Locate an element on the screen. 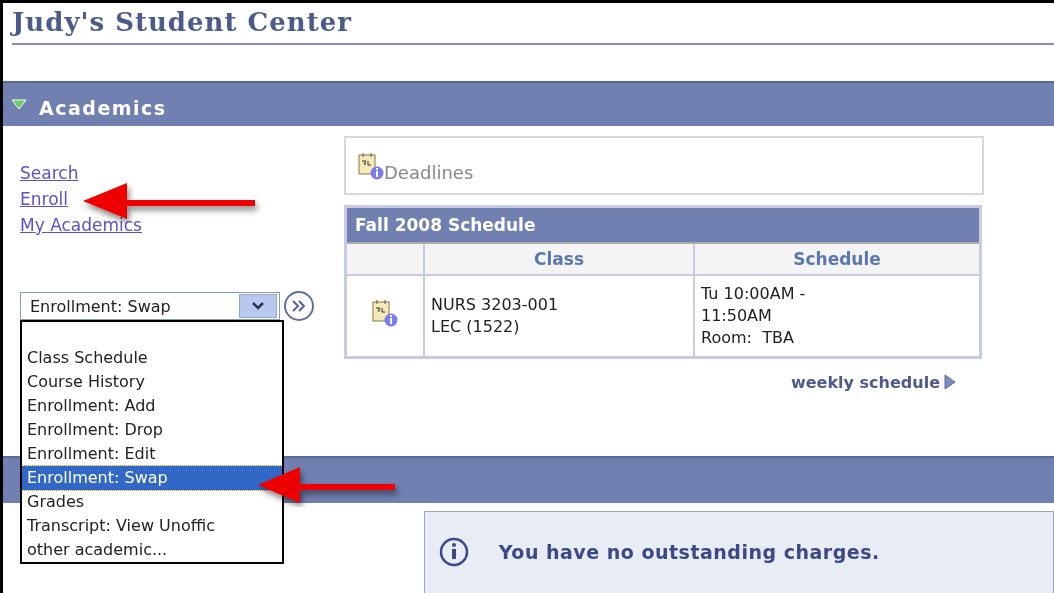  go-button is located at coordinates (299, 306).